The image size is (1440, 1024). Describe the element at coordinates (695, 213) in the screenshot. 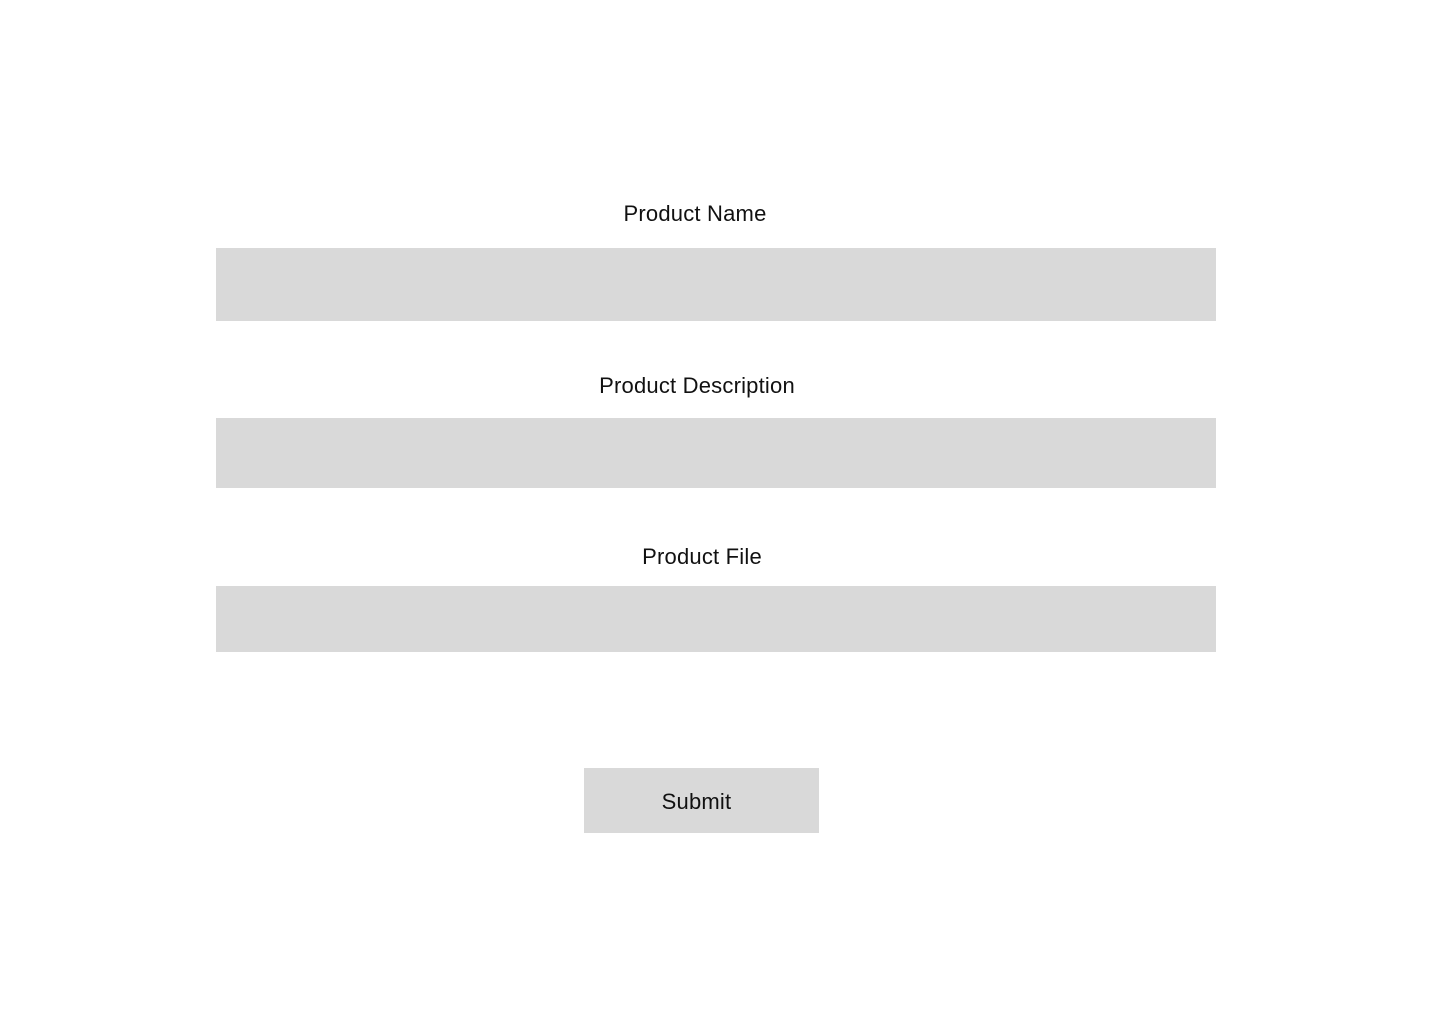

I see `product-name-label: Product Name` at that location.